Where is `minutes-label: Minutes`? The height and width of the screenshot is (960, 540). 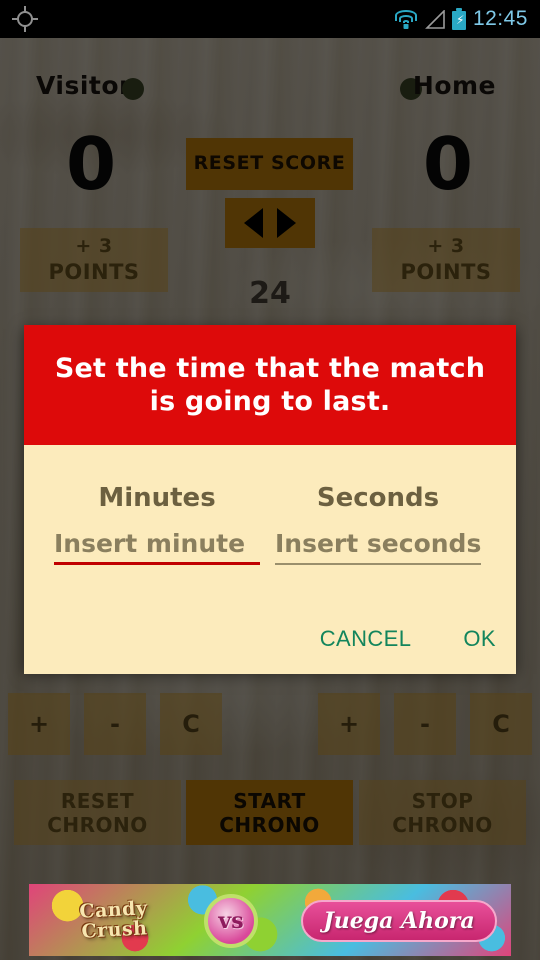
minutes-label: Minutes is located at coordinates (157, 497).